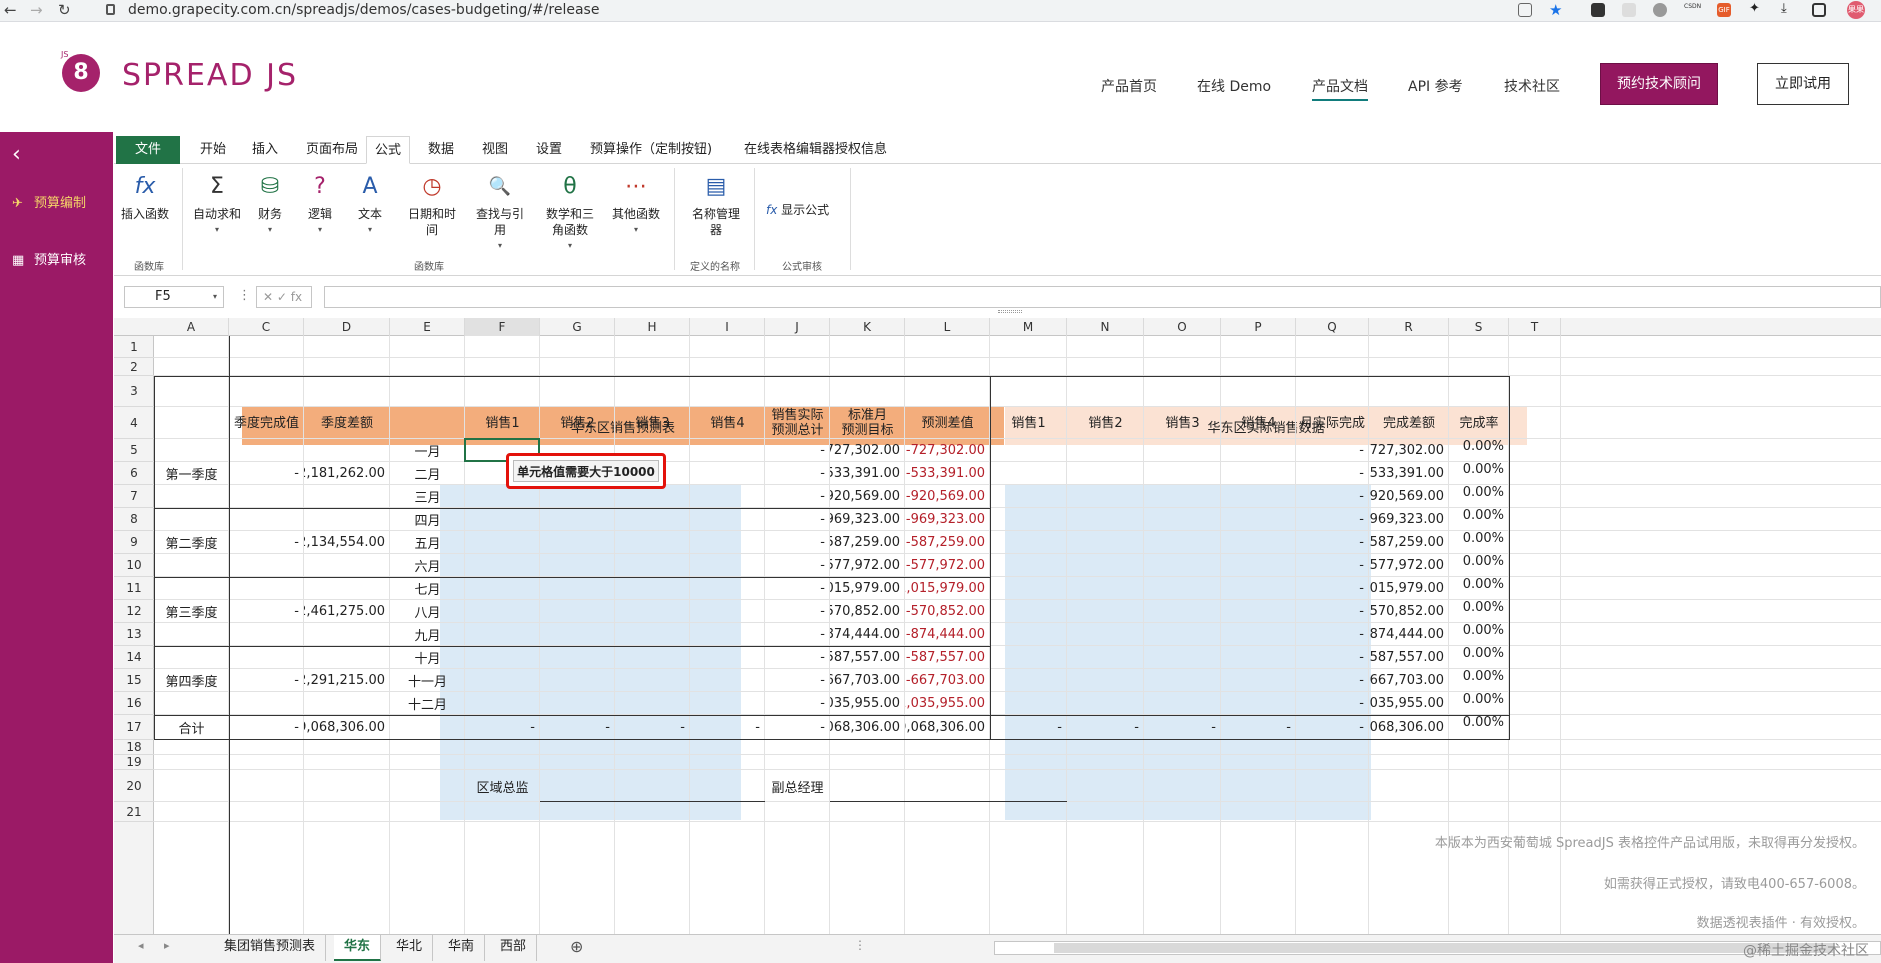 The height and width of the screenshot is (963, 1881). Describe the element at coordinates (947, 496) in the screenshot. I see `forecast-diff: -920,569.00` at that location.